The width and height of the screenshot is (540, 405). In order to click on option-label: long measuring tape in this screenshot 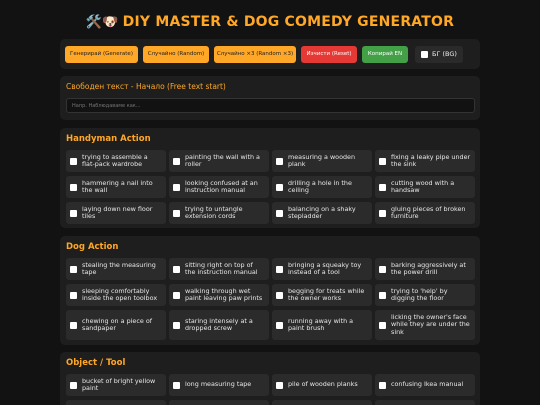, I will do `click(218, 384)`.